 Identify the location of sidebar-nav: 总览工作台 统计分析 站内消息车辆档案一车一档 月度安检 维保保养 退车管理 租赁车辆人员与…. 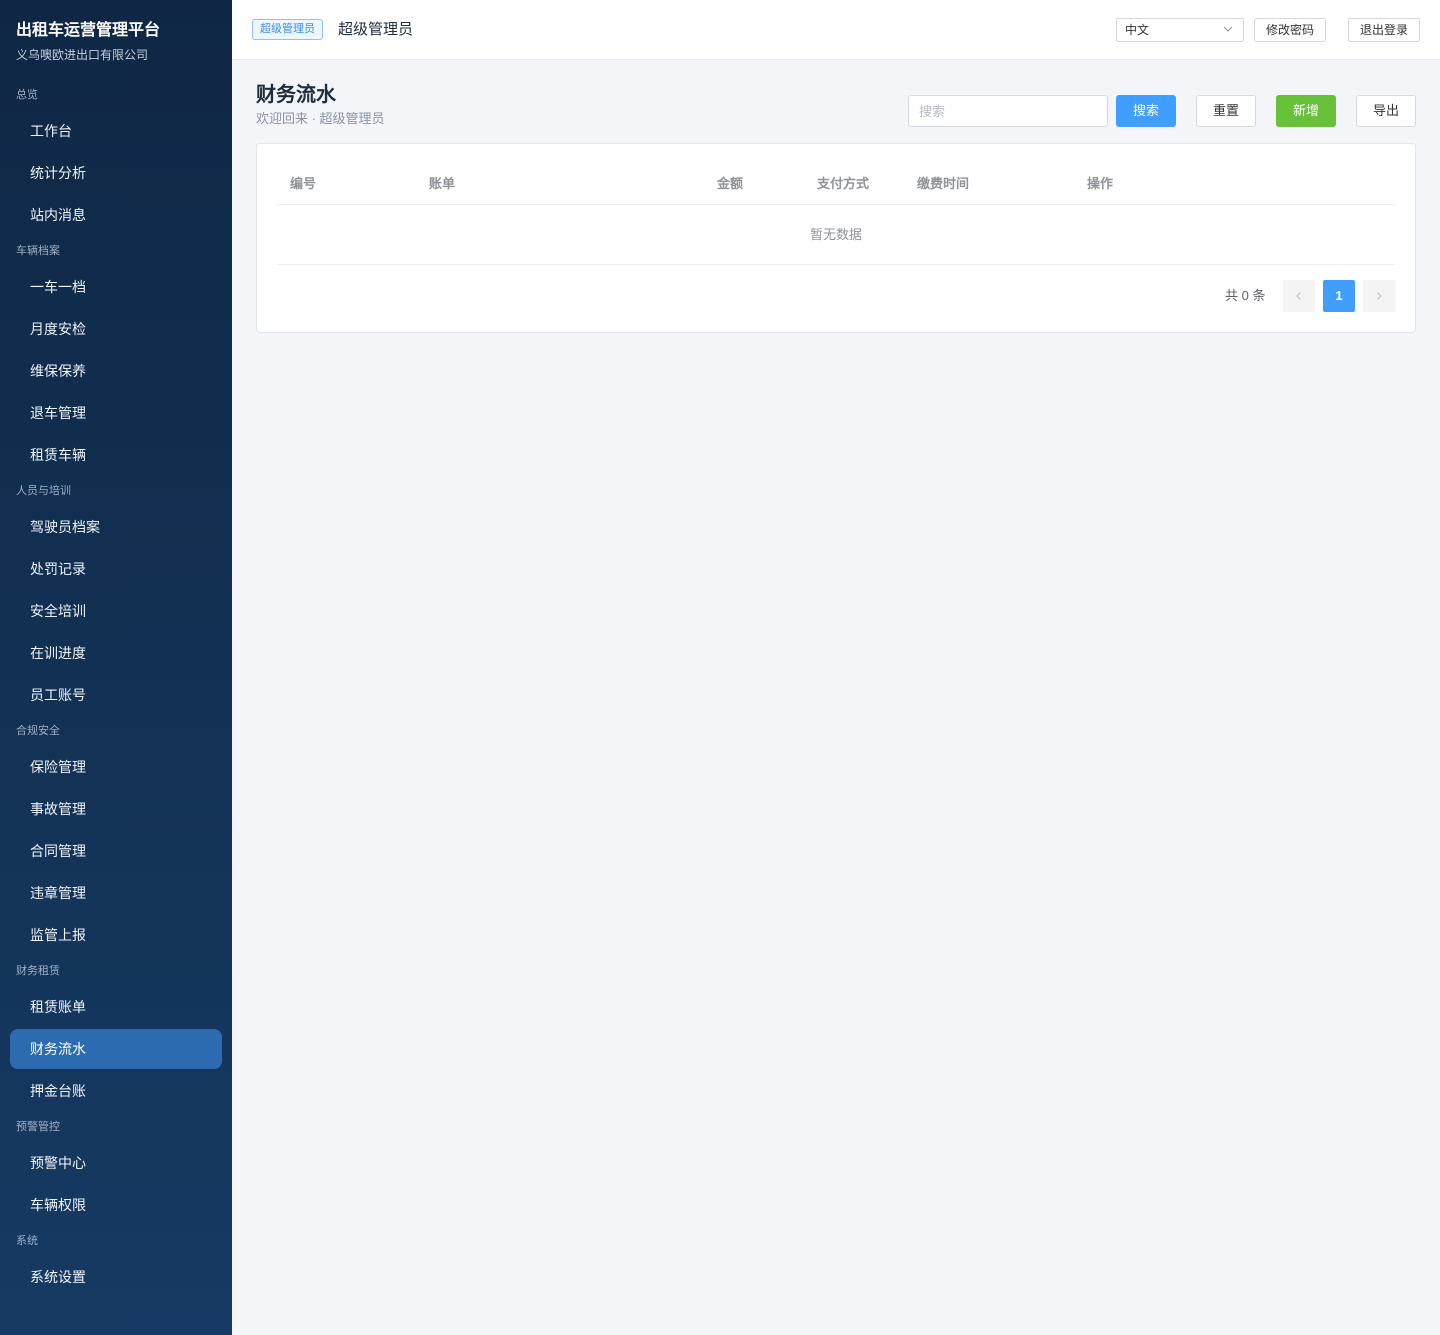
(116, 689).